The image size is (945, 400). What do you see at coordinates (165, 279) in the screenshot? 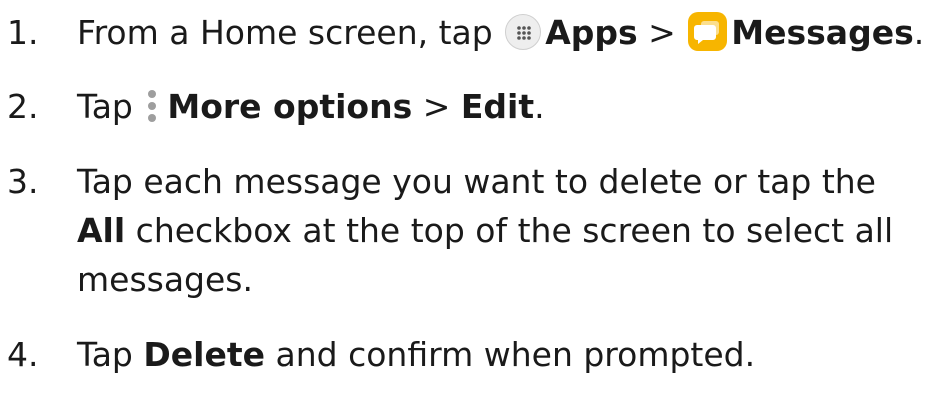
I see `step-text-line-3: messages.` at bounding box center [165, 279].